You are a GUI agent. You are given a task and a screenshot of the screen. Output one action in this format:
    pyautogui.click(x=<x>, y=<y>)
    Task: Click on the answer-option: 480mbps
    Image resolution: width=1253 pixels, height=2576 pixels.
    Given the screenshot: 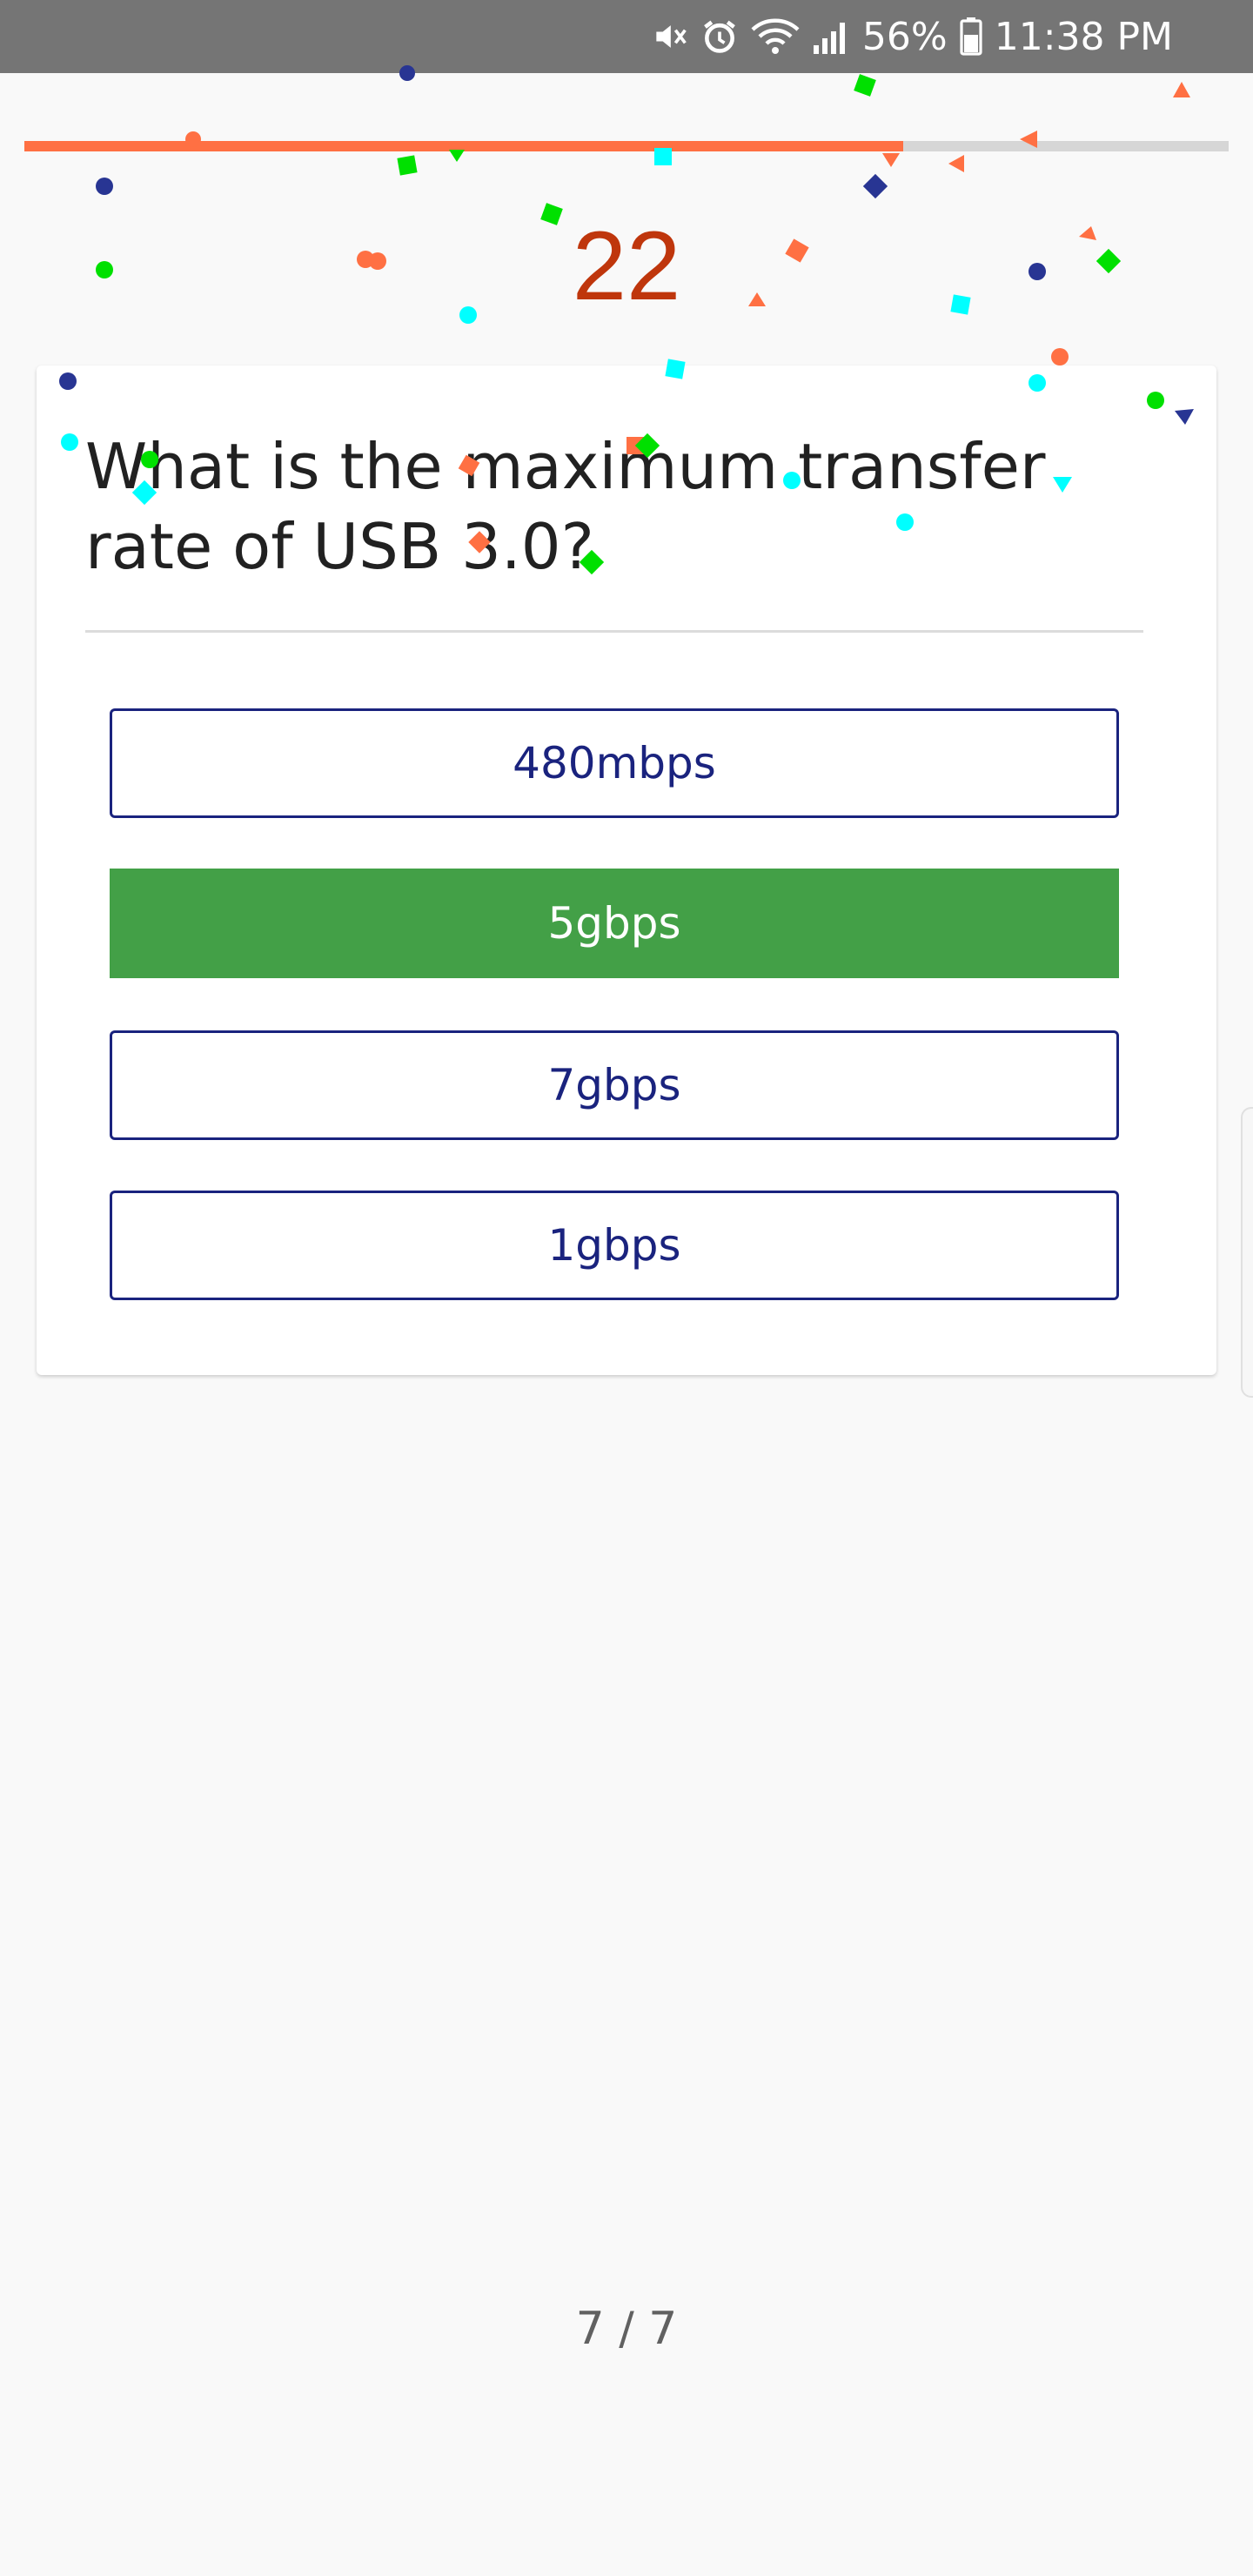 What is the action you would take?
    pyautogui.click(x=614, y=763)
    